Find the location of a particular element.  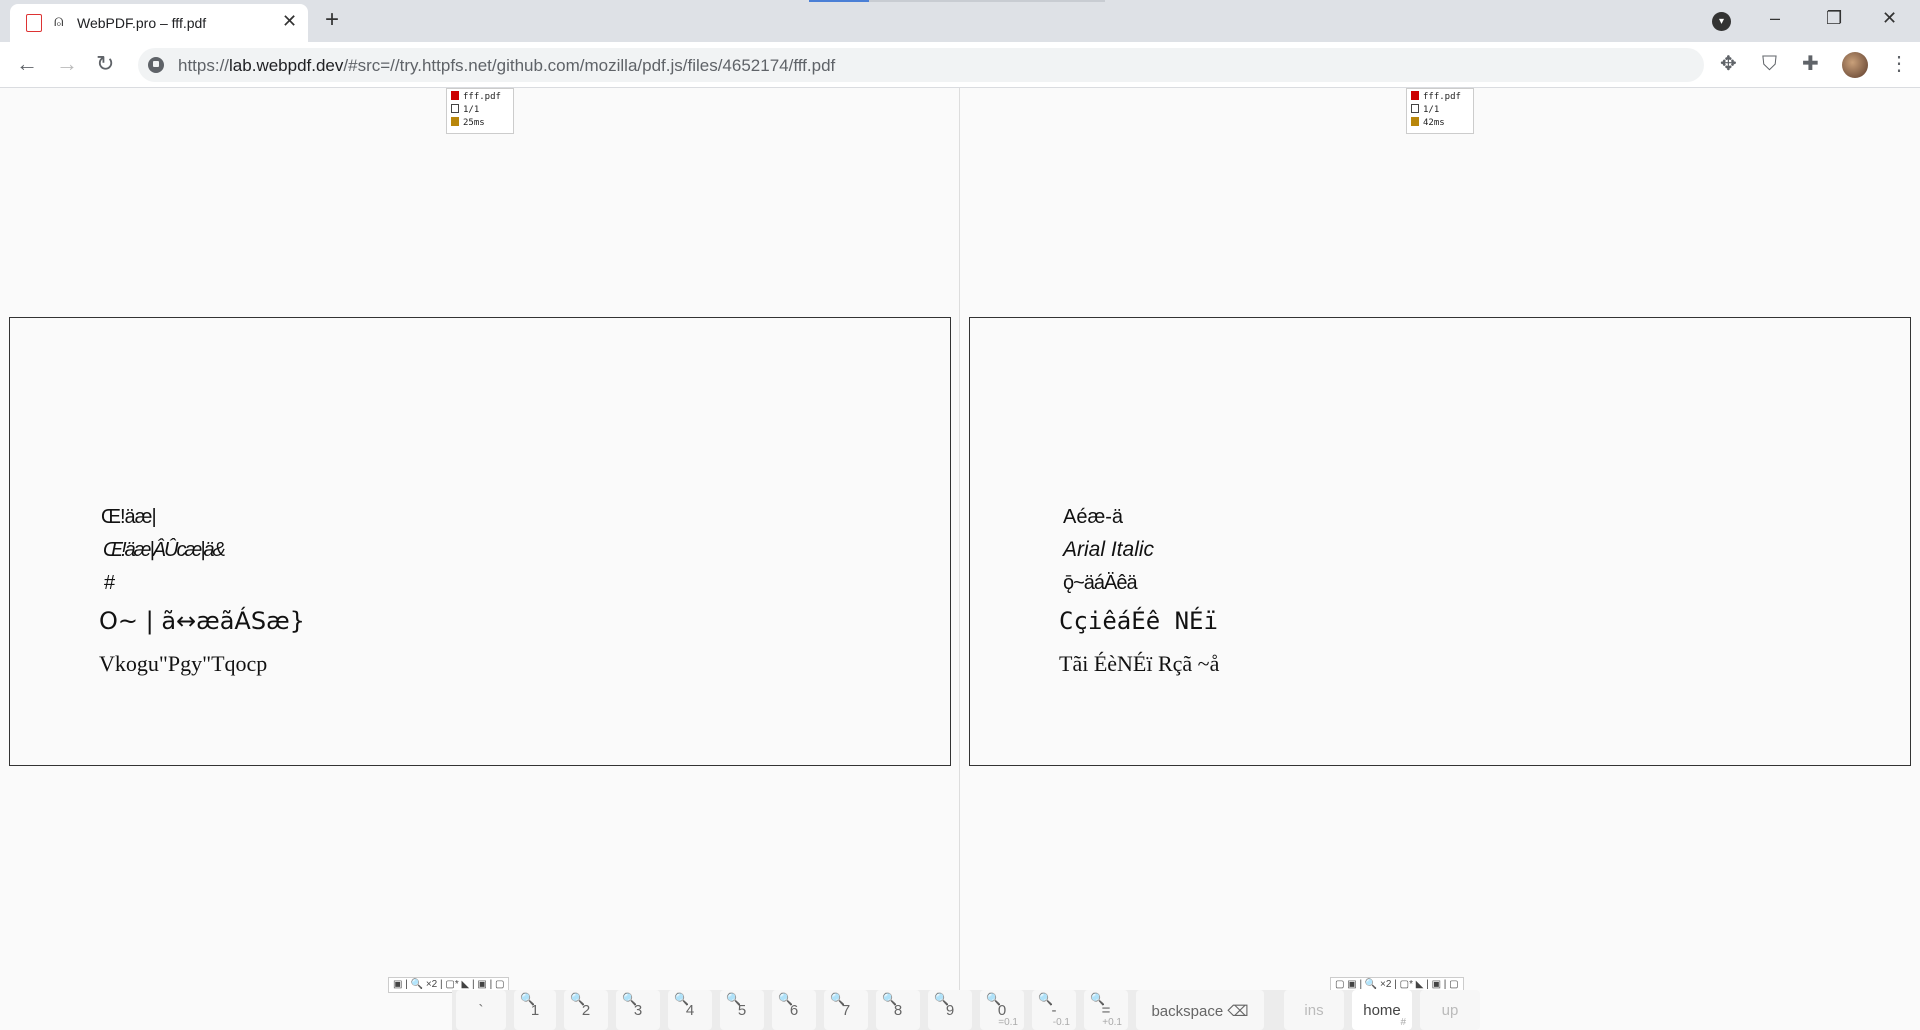

left-line-3: # is located at coordinates (110, 583).